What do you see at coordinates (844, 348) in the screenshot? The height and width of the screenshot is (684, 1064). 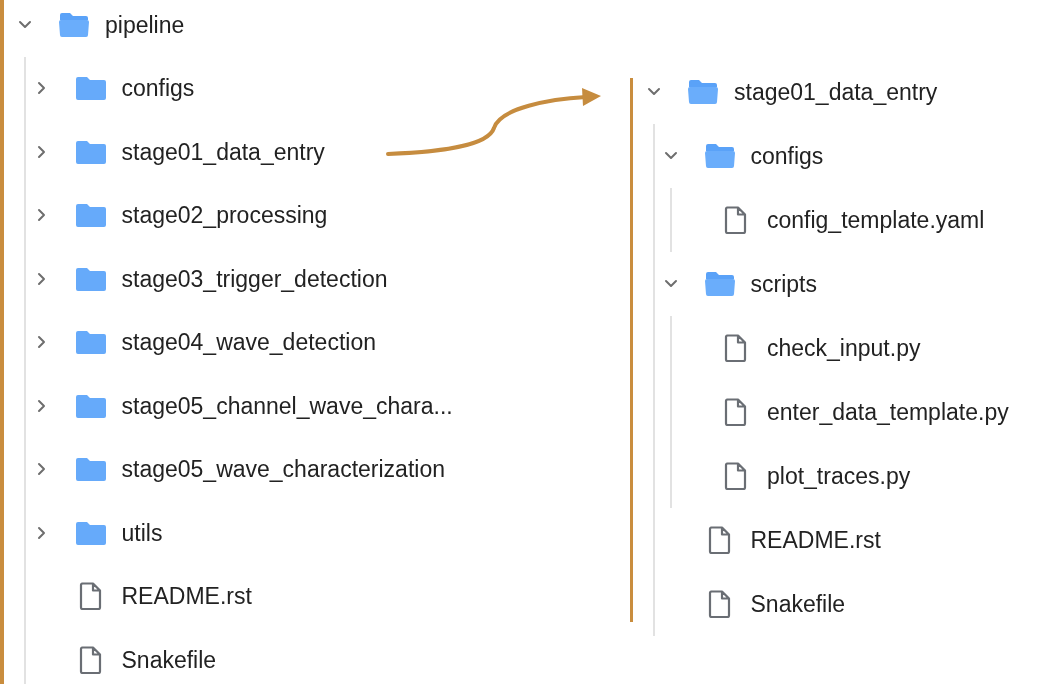 I see `file-name: check_input.py` at bounding box center [844, 348].